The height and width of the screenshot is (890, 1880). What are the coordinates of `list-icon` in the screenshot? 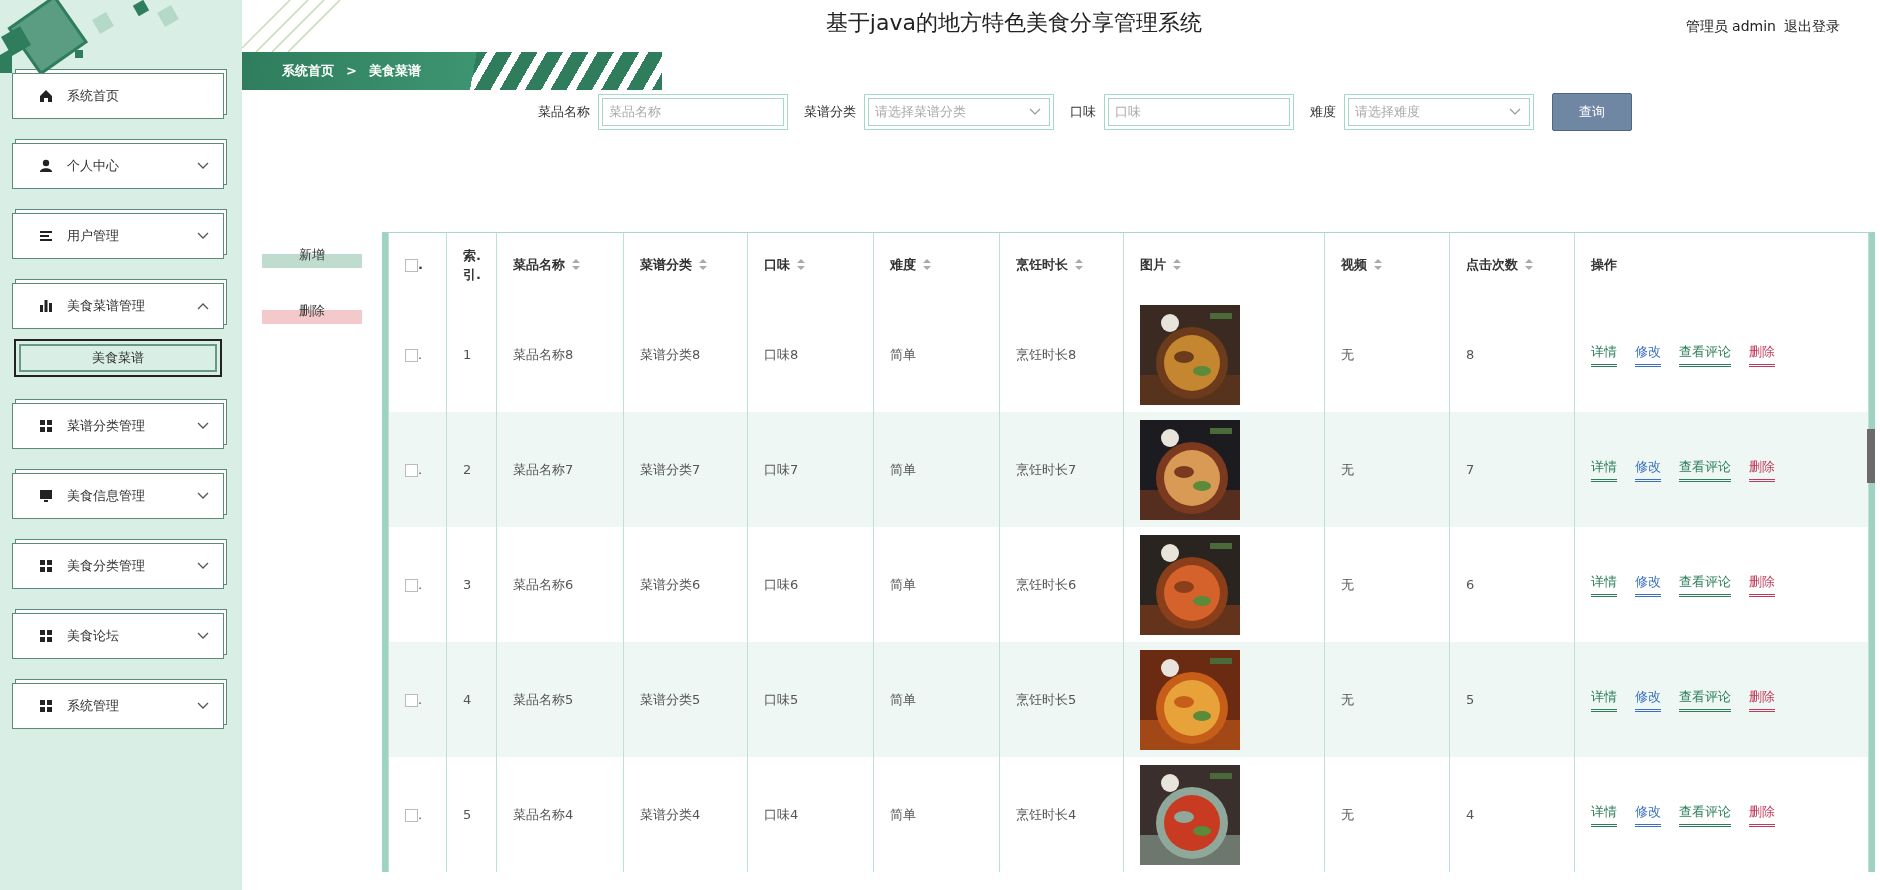 It's located at (46, 236).